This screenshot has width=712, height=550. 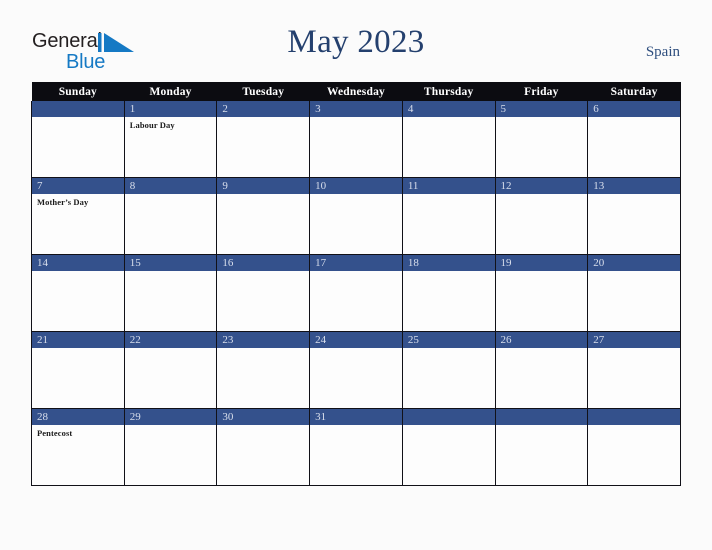 I want to click on weekday-header-tuesday: Tuesday, so click(x=263, y=91).